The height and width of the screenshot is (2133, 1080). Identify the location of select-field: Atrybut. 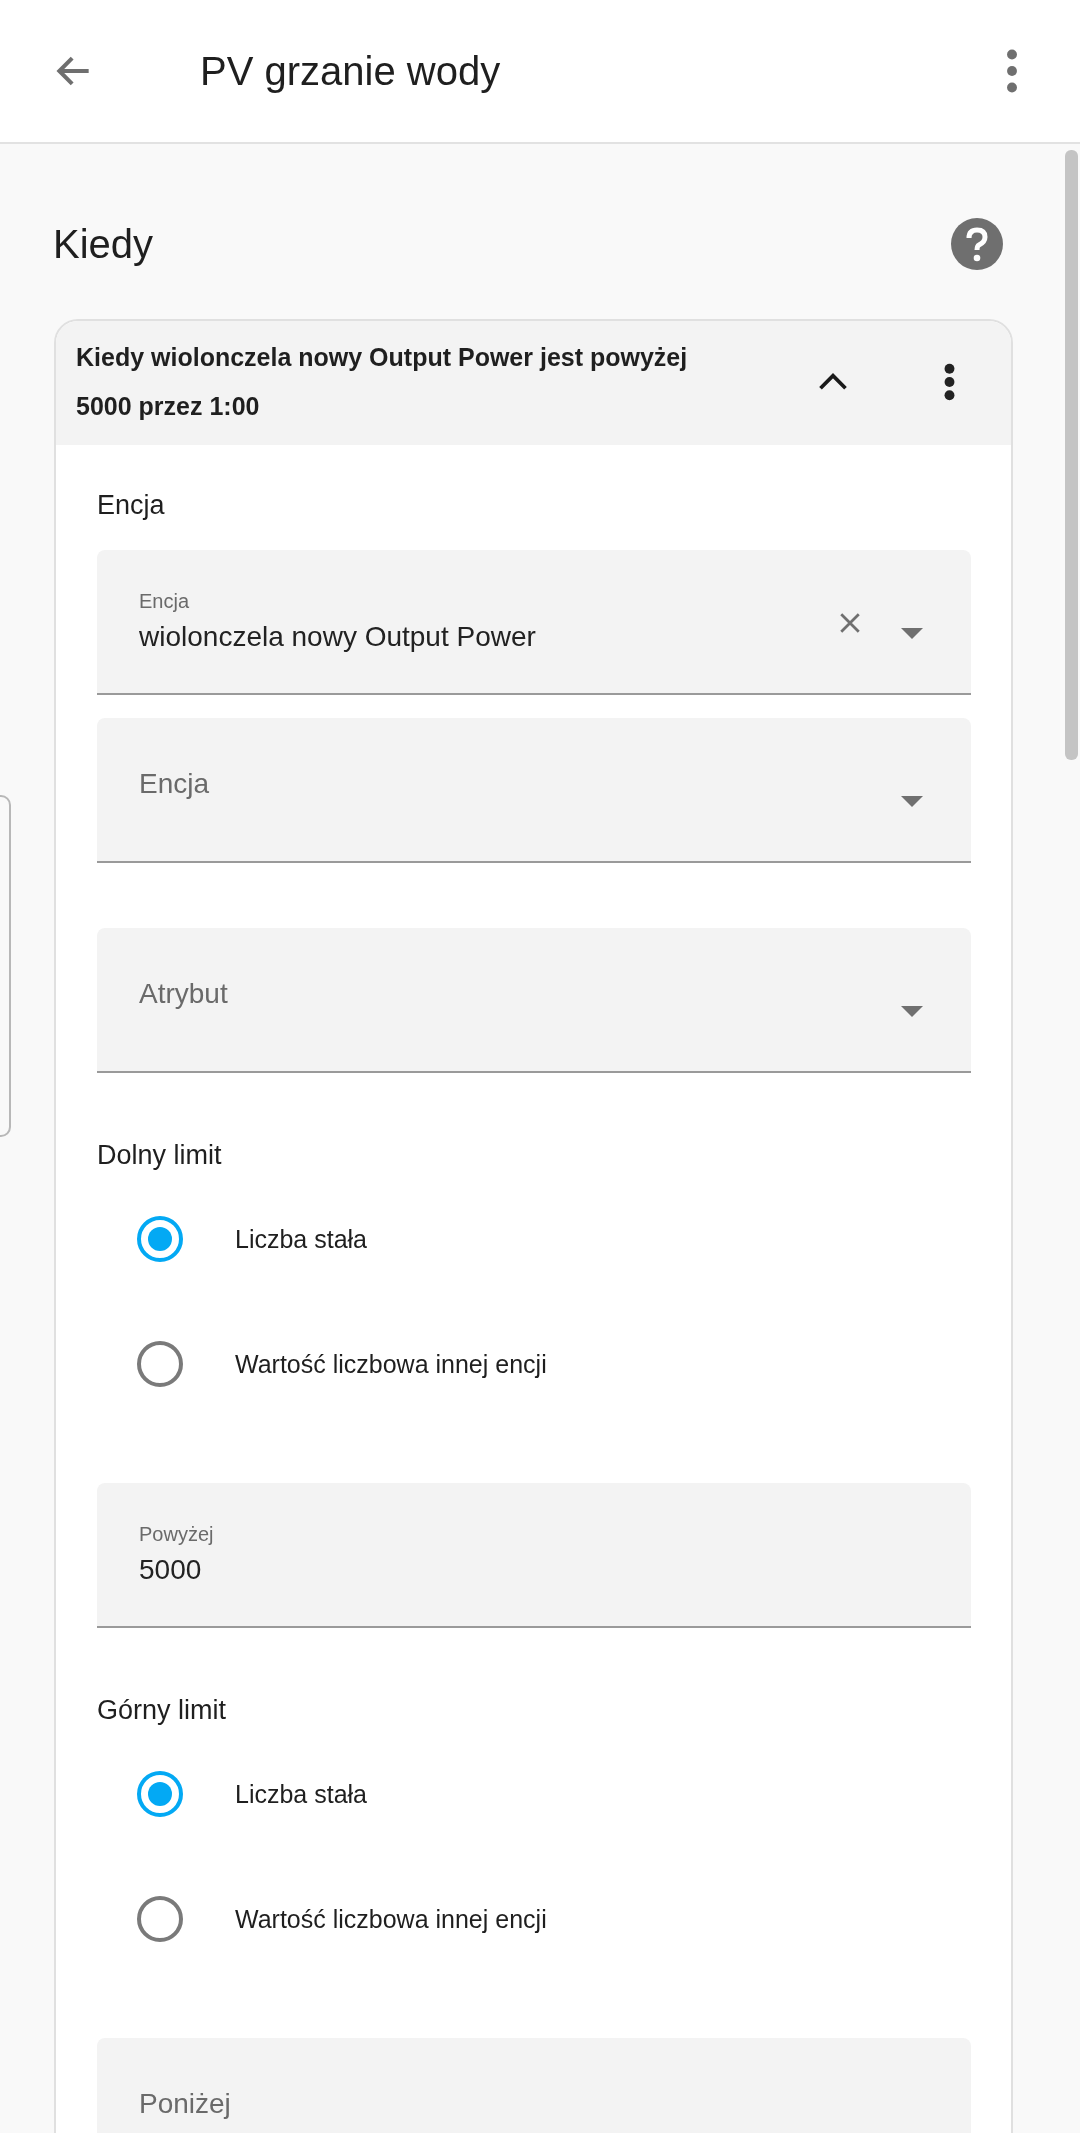
(534, 1000).